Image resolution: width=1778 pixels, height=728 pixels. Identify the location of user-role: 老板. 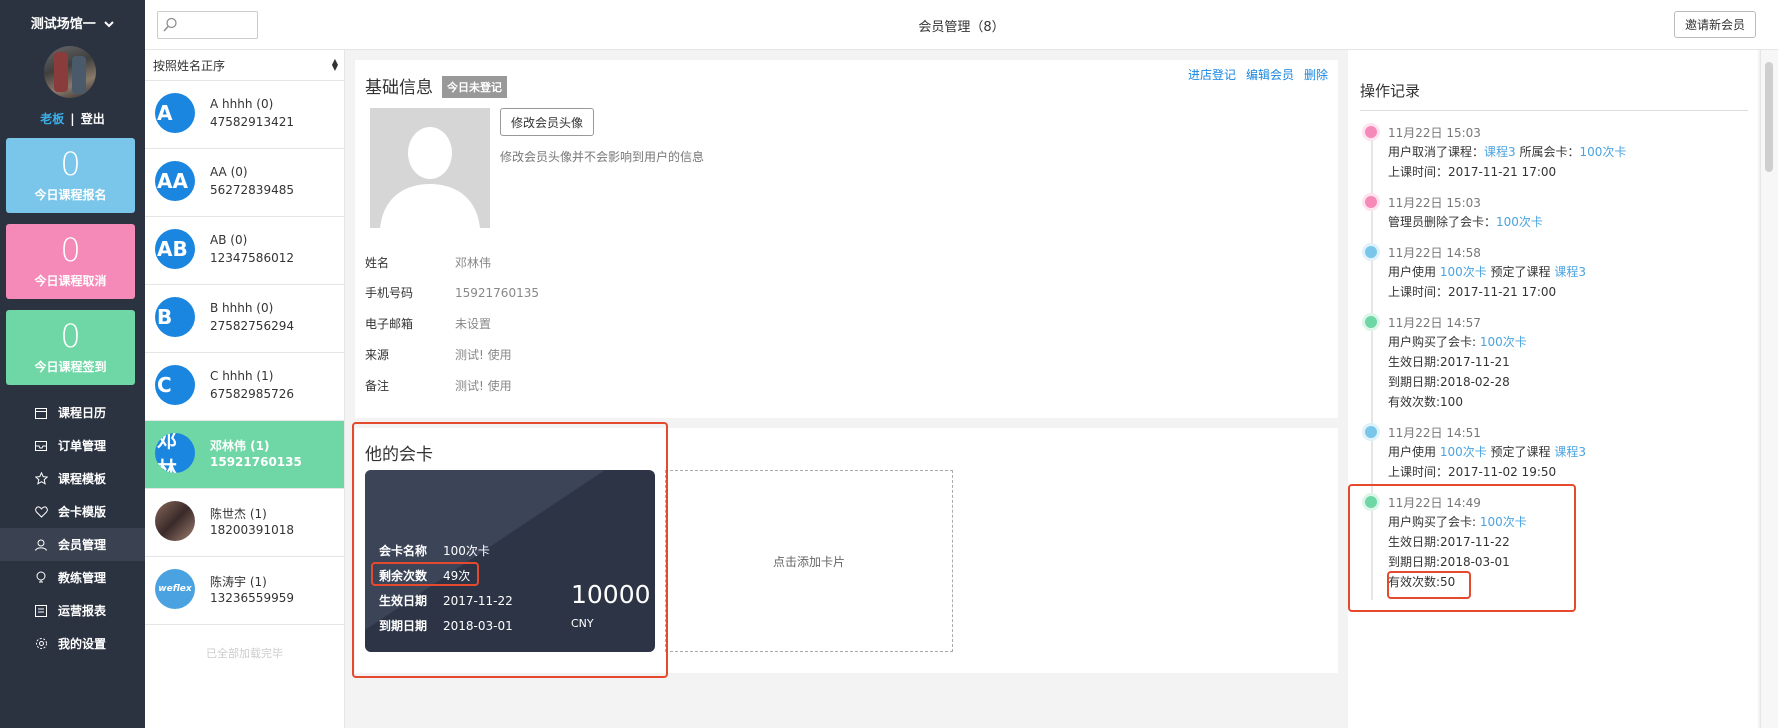
(52, 119).